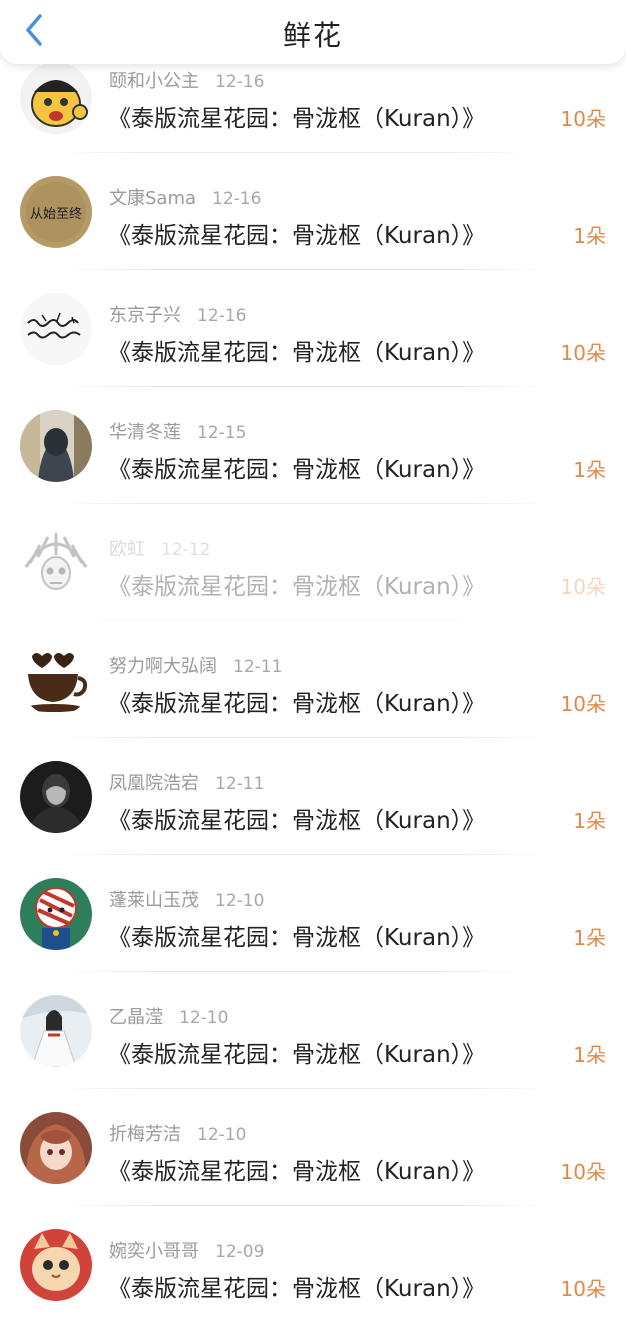 This screenshot has width=626, height=1334. Describe the element at coordinates (56, 1031) in the screenshot. I see `girl-in-dress-avatar-icon` at that location.